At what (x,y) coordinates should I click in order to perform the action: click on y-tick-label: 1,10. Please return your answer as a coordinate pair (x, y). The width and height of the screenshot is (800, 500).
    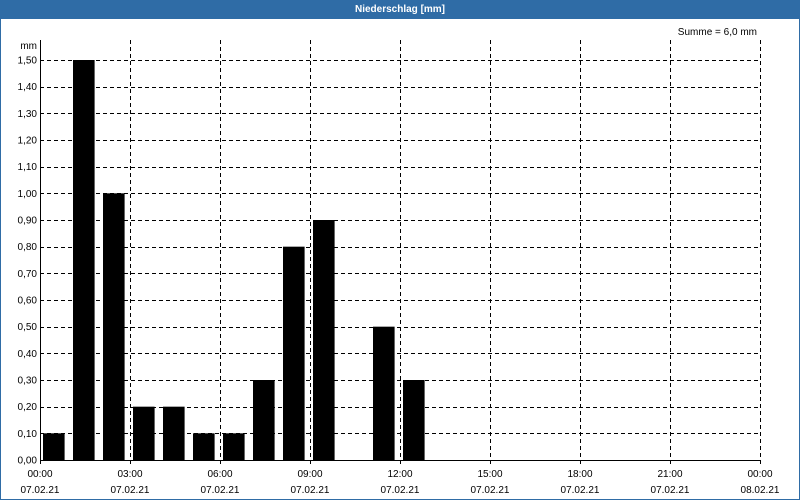
    Looking at the image, I should click on (28, 167).